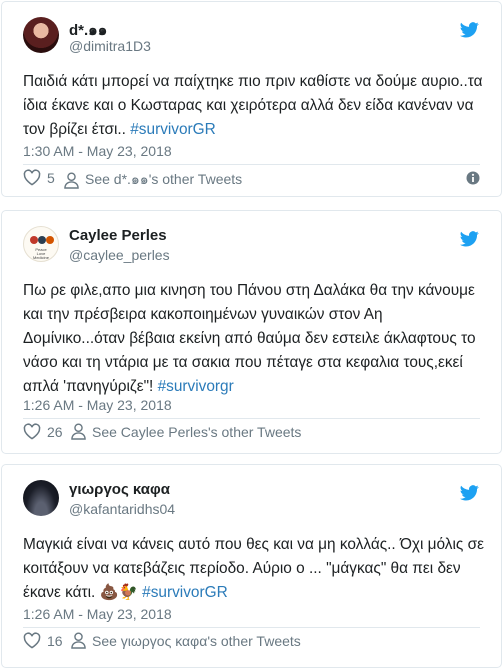 This screenshot has height=668, width=503. What do you see at coordinates (119, 255) in the screenshot?
I see `author-handle: @caylee_perles` at bounding box center [119, 255].